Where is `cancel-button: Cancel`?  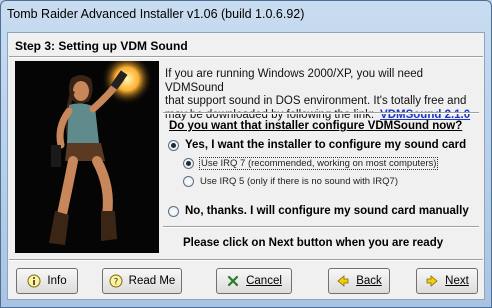 cancel-button: Cancel is located at coordinates (254, 281).